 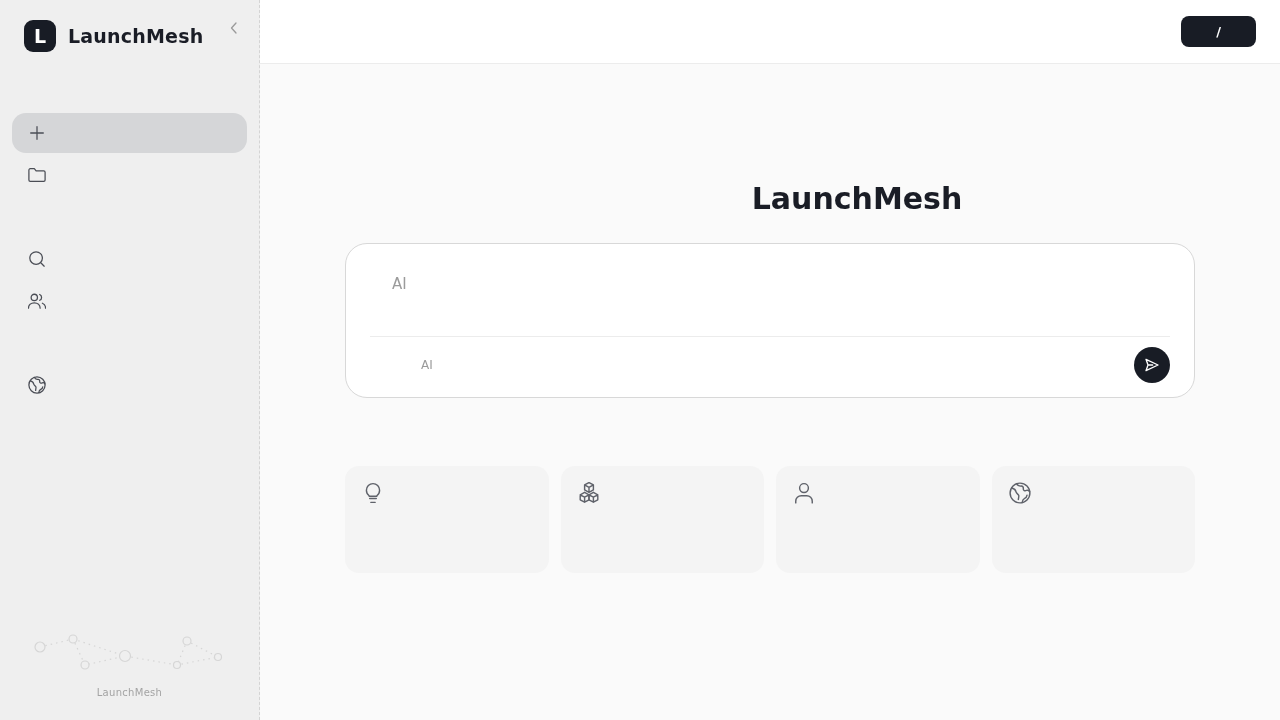 What do you see at coordinates (857, 199) in the screenshot?
I see `page-title: LaunchMesh` at bounding box center [857, 199].